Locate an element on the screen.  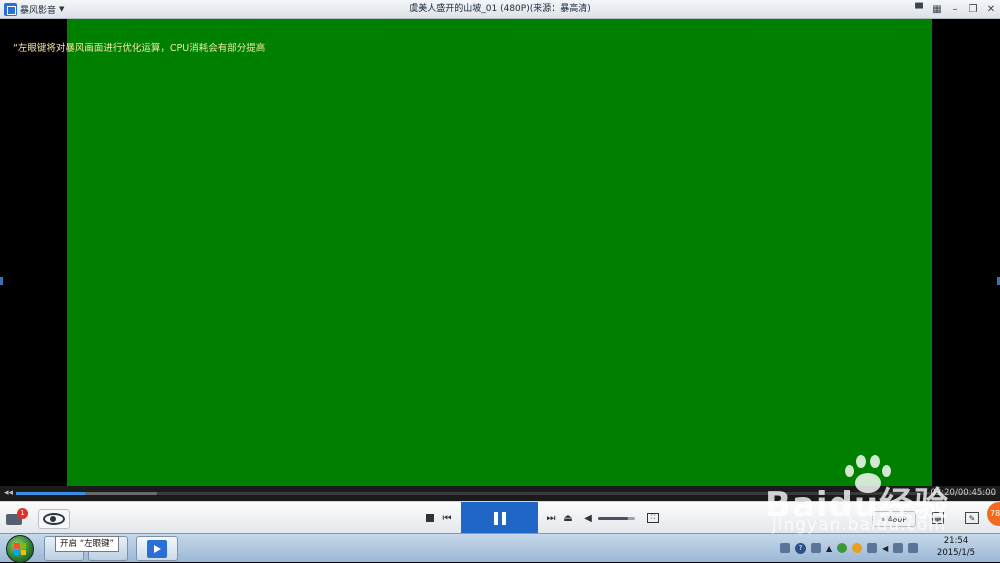
double-chevron-icon: » is located at coordinates (883, 519).